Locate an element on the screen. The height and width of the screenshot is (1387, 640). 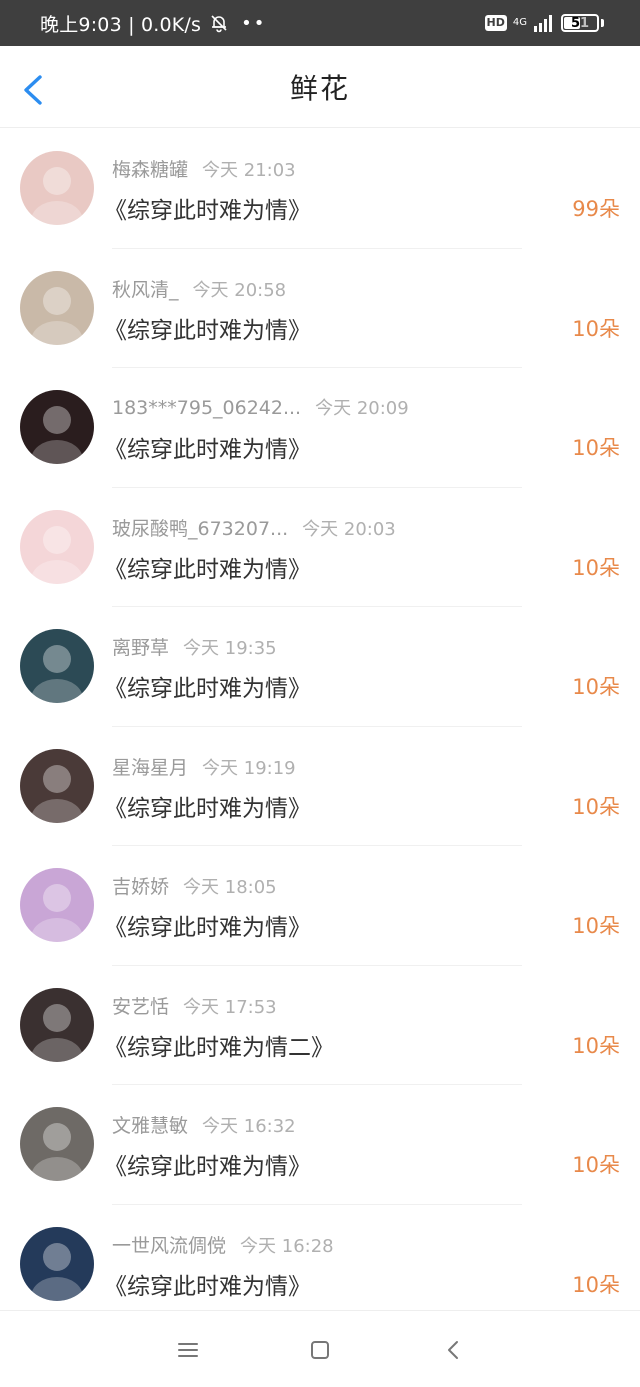
top-app-bar: 鲜花 is located at coordinates (320, 87).